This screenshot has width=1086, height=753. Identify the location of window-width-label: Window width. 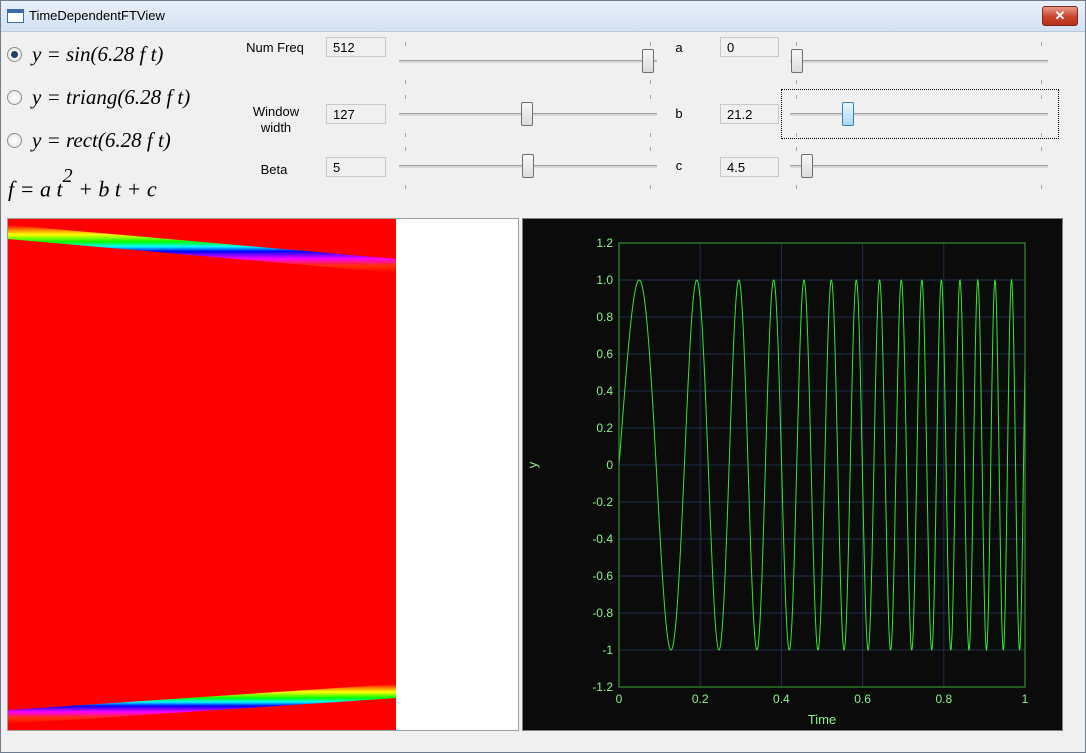
(276, 119).